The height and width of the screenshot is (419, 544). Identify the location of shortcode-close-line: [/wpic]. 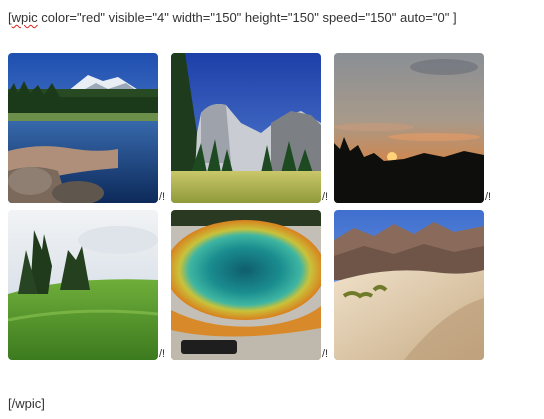
(26, 403).